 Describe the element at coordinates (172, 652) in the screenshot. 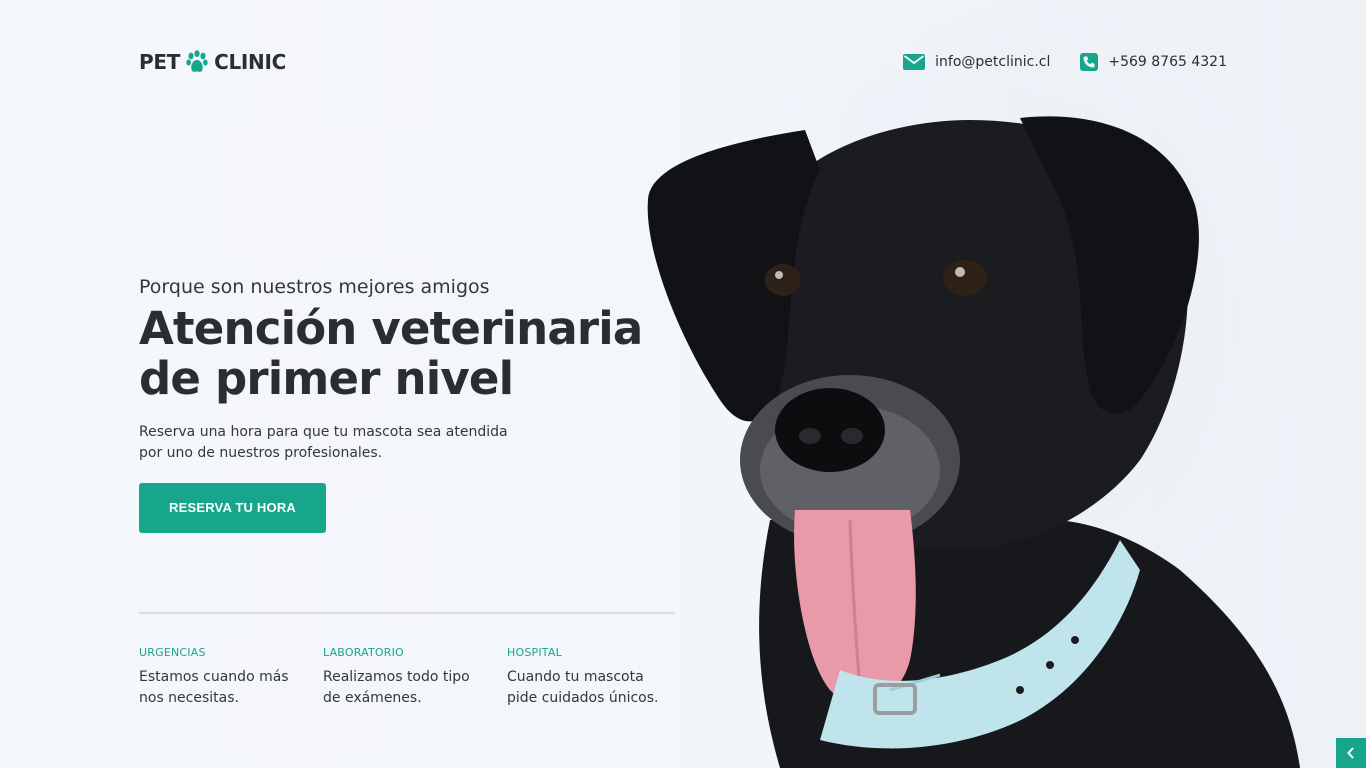

I see `feature-title: URGENCIAS` at that location.